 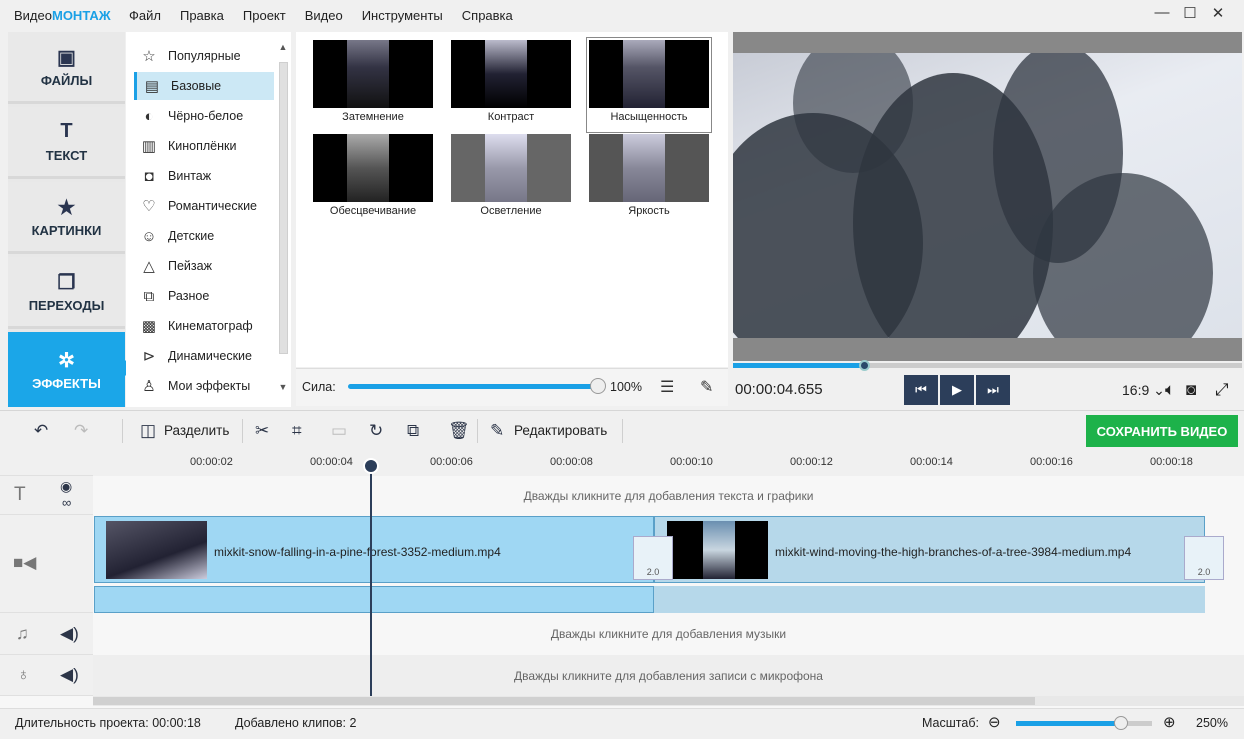 I want to click on eye-icon: ◉, so click(x=66, y=486).